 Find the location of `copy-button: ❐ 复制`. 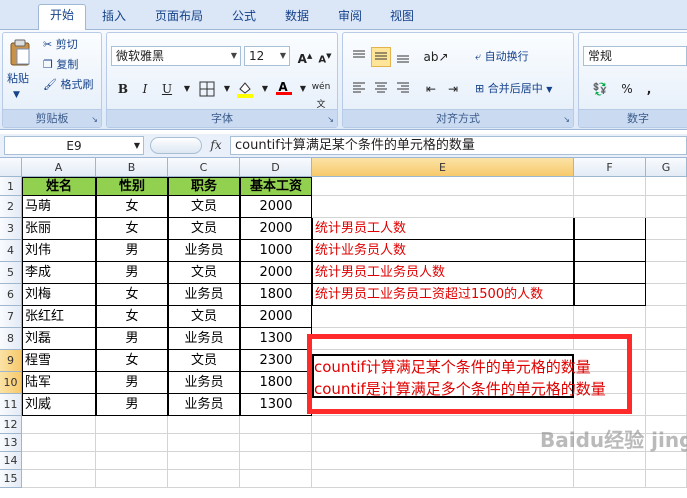

copy-button: ❐ 复制 is located at coordinates (60, 65).